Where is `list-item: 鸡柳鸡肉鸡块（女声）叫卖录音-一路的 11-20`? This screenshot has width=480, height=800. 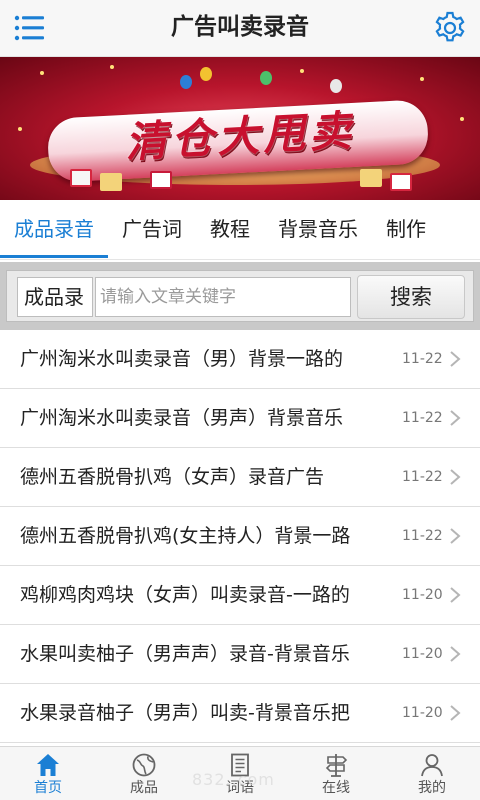 list-item: 鸡柳鸡肉鸡块（女声）叫卖录音-一路的 11-20 is located at coordinates (240, 595).